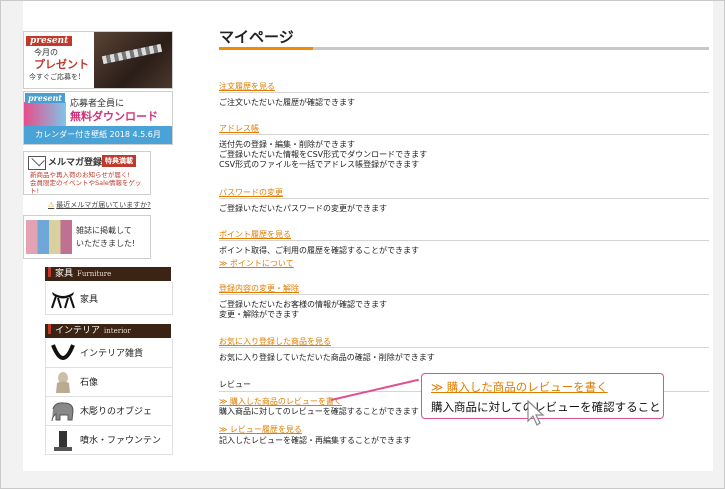 This screenshot has height=489, width=725. I want to click on present-tag: present, so click(49, 41).